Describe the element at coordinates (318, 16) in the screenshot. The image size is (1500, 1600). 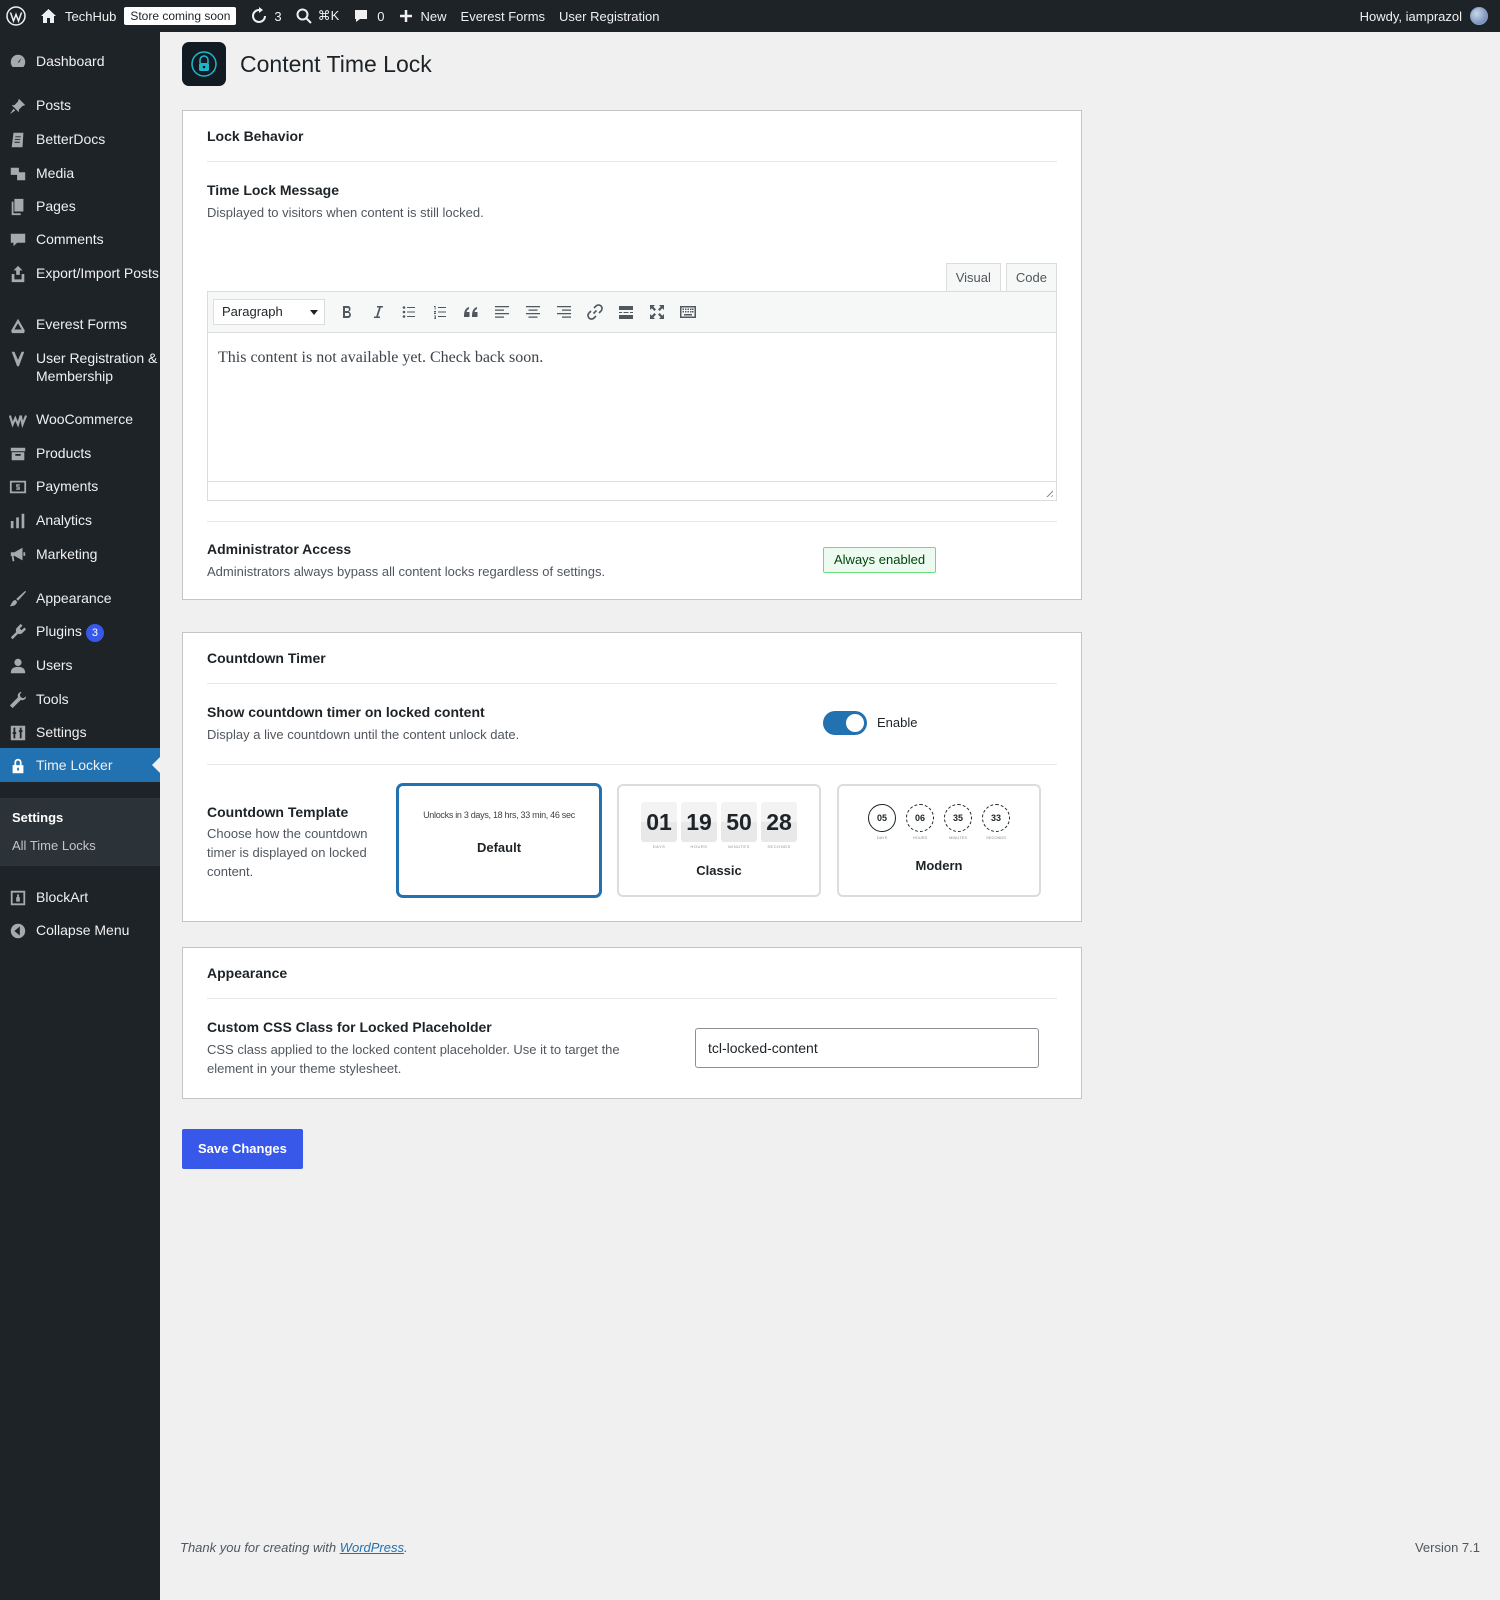
I see `search-shortcut: ⌘K` at that location.